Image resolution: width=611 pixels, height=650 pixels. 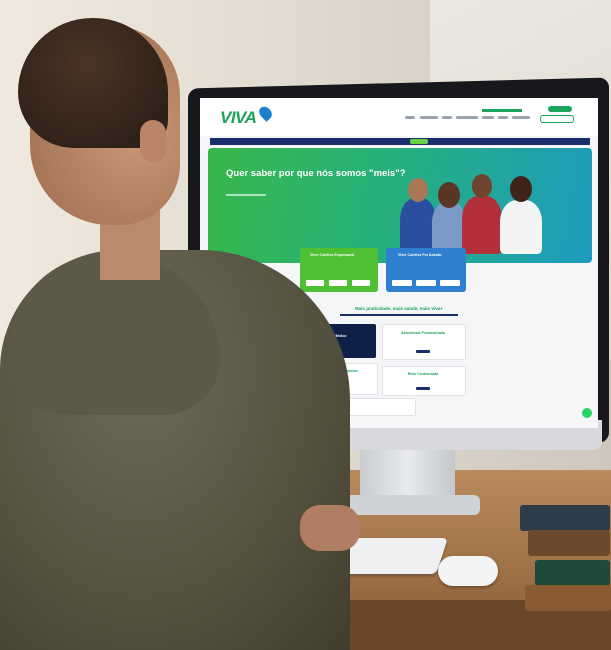 I want to click on tile-title: Rede Credenciada, so click(x=423, y=374).